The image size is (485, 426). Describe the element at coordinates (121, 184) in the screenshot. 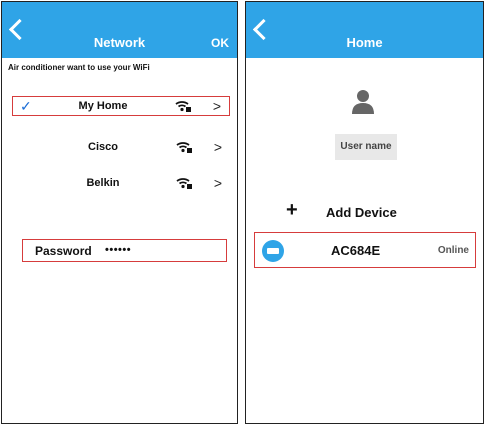

I see `network-item-belkin: Belkin >` at that location.